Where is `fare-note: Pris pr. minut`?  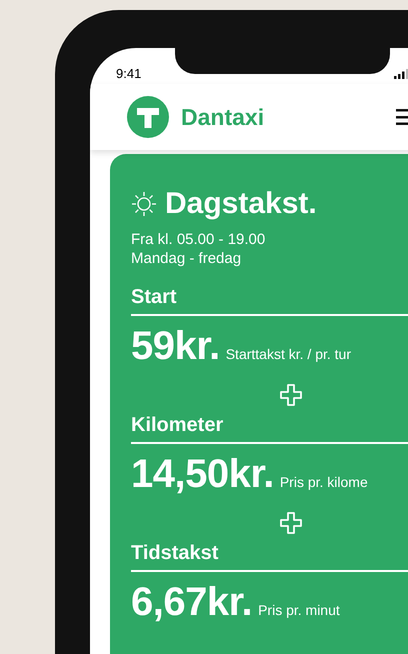 fare-note: Pris pr. minut is located at coordinates (299, 610).